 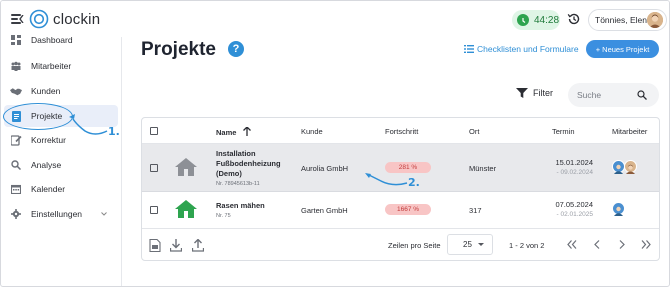 What do you see at coordinates (475, 210) in the screenshot?
I see `location-cell: 317` at bounding box center [475, 210].